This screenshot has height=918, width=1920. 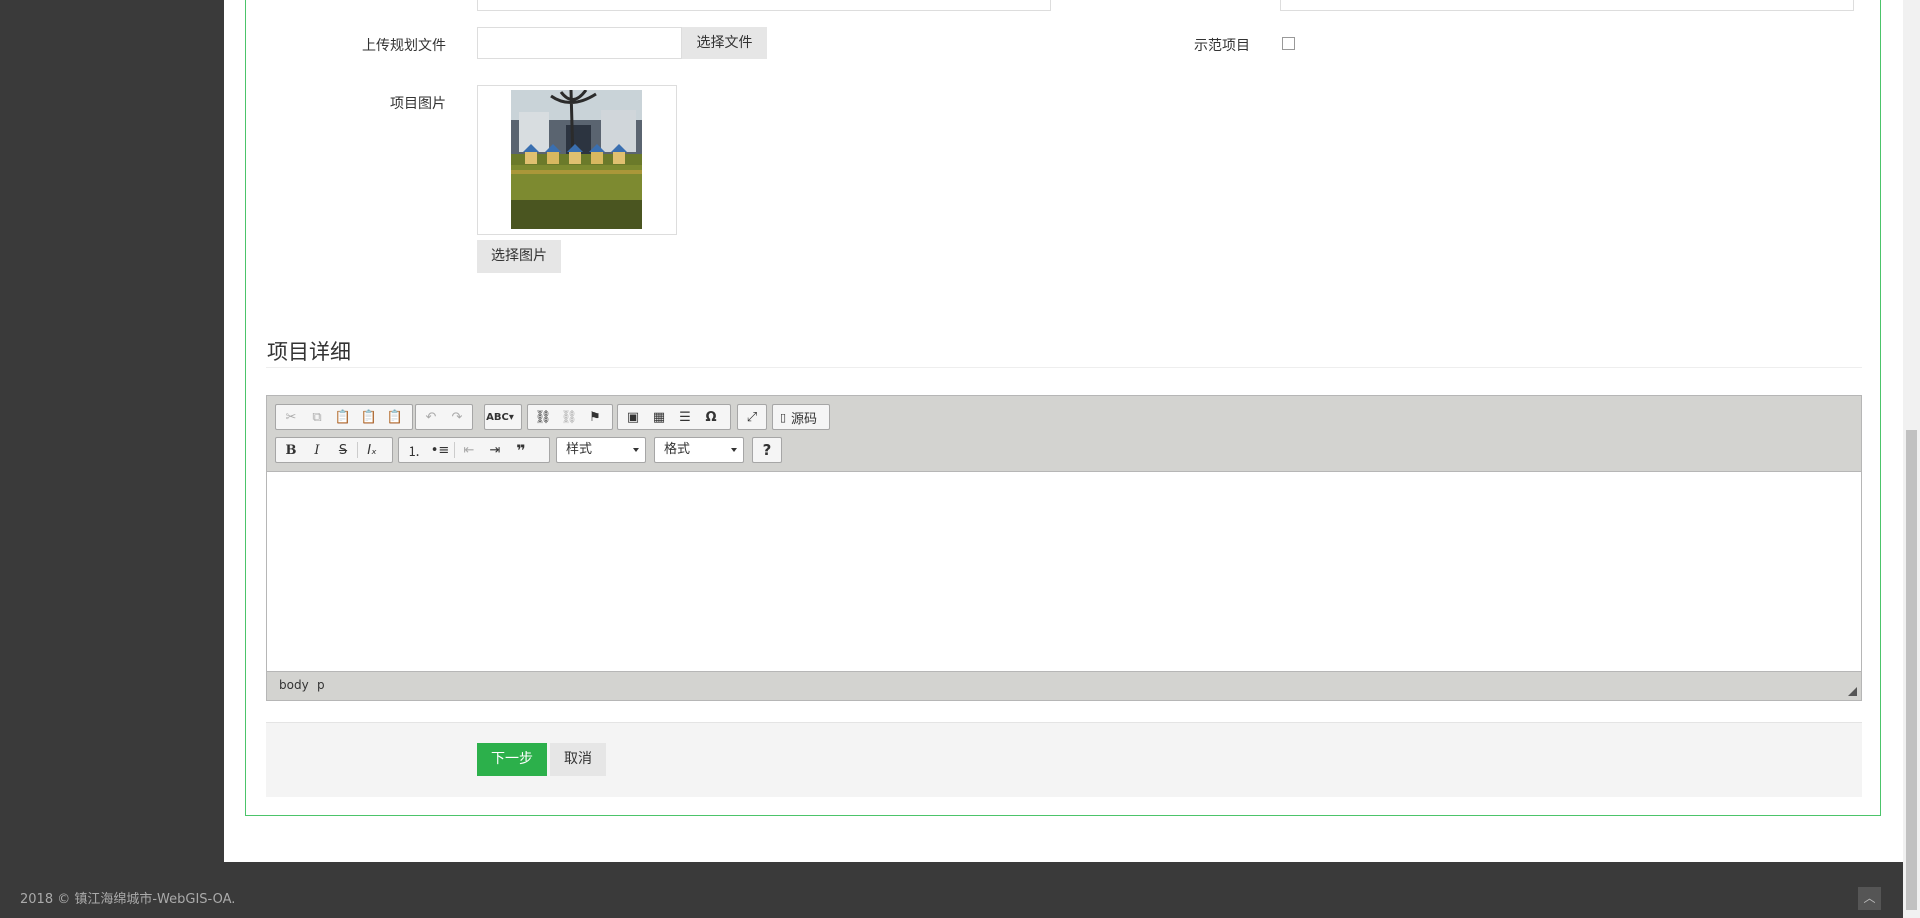 I want to click on sidebar, so click(x=112, y=431).